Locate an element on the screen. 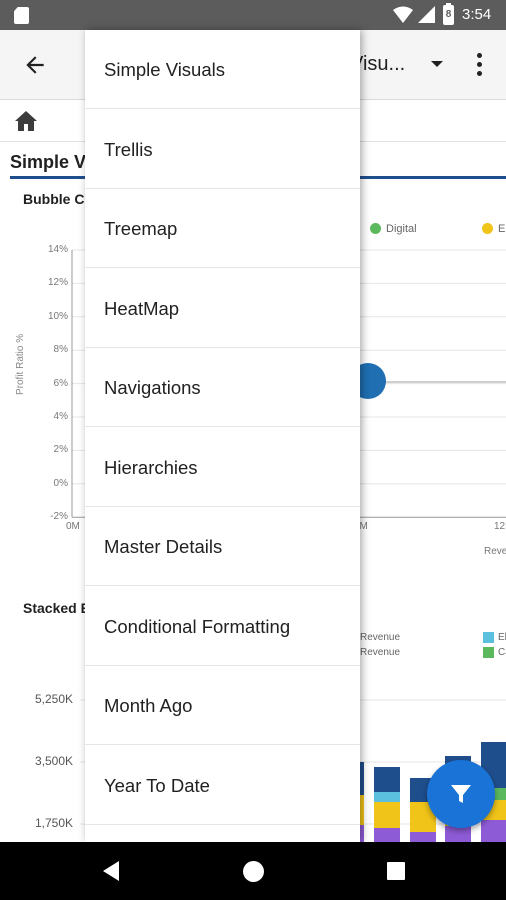  x-tick-label: 12M is located at coordinates (500, 526).